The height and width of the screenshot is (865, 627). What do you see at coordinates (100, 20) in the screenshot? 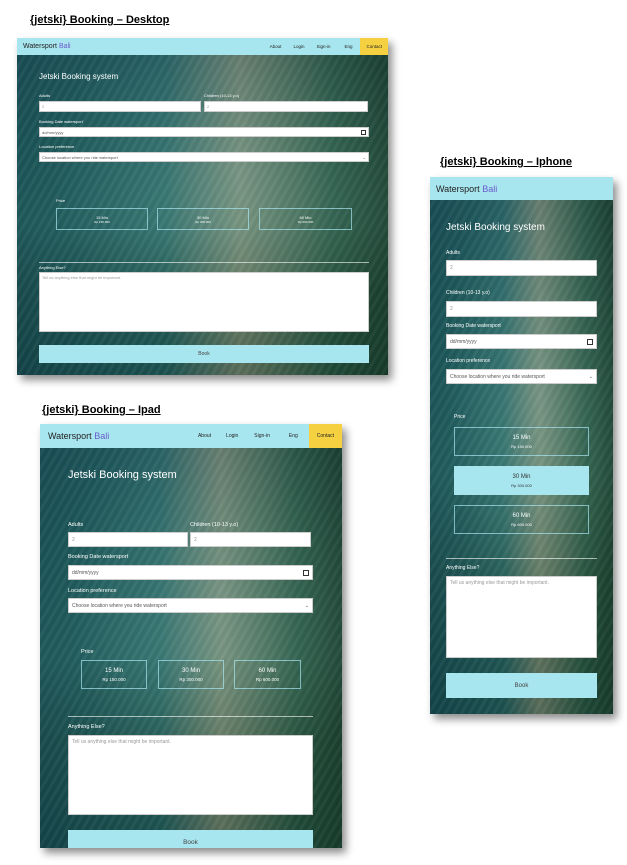
I see `desktop-caption: {jetski} Booking – Desktop` at bounding box center [100, 20].